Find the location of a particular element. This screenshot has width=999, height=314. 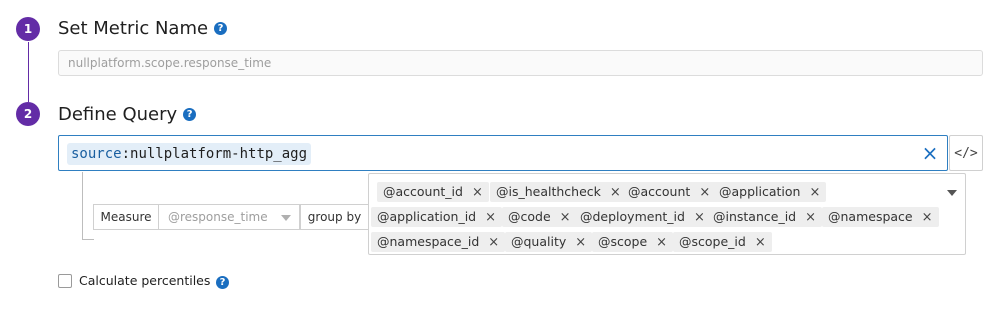

code-view-button: </> is located at coordinates (966, 153).